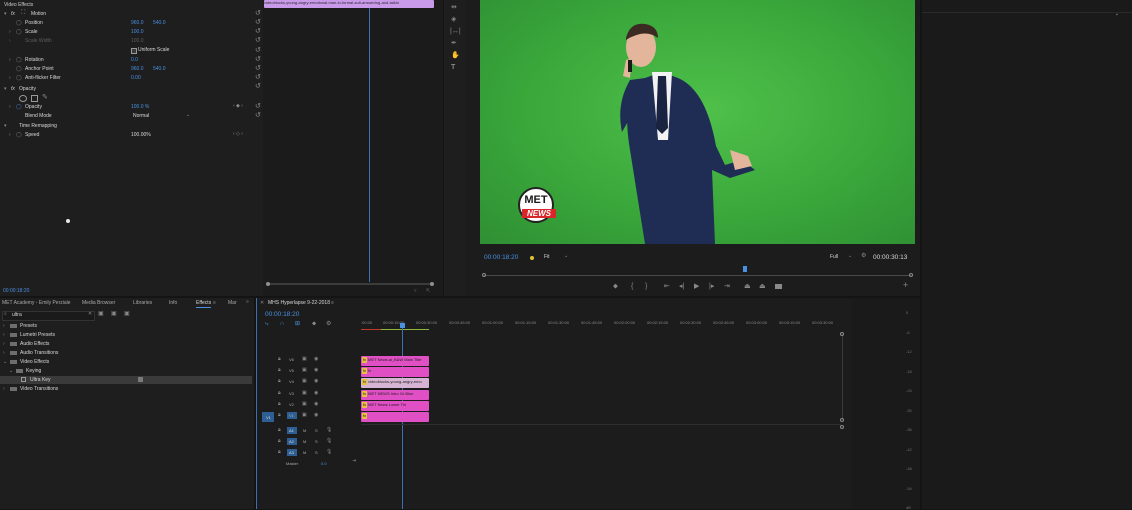 This screenshot has height=510, width=1132. I want to click on position-y-value: 540.0, so click(159, 23).